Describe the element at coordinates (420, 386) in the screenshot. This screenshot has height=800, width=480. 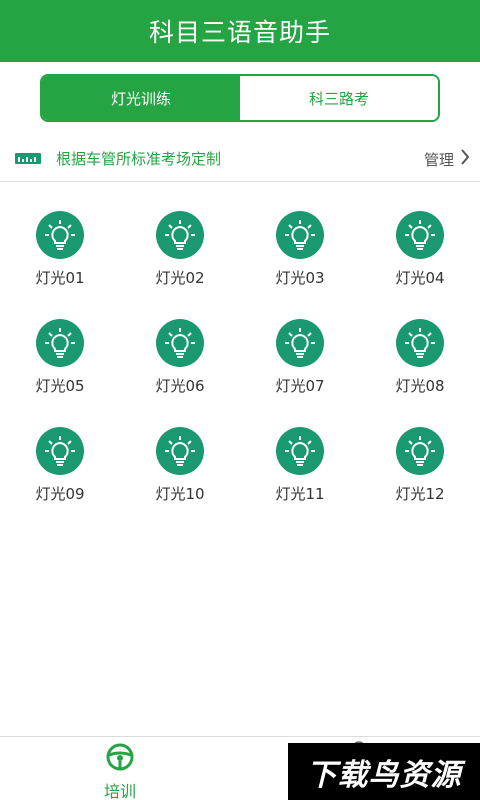
I see `light-item-label: 灯光08` at that location.